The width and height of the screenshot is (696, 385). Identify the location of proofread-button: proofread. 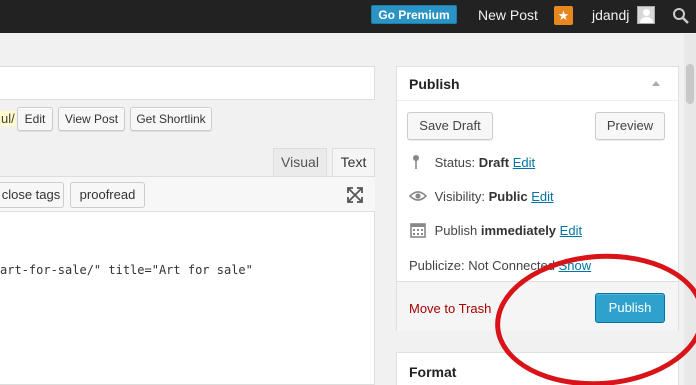
(107, 195).